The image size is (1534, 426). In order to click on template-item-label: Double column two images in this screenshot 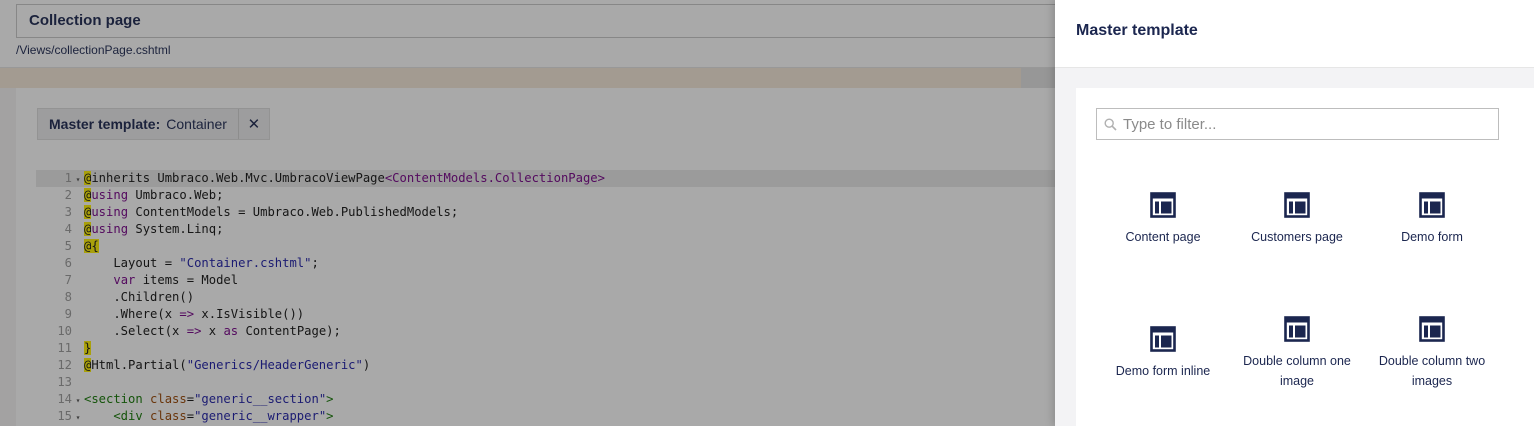, I will do `click(1432, 371)`.